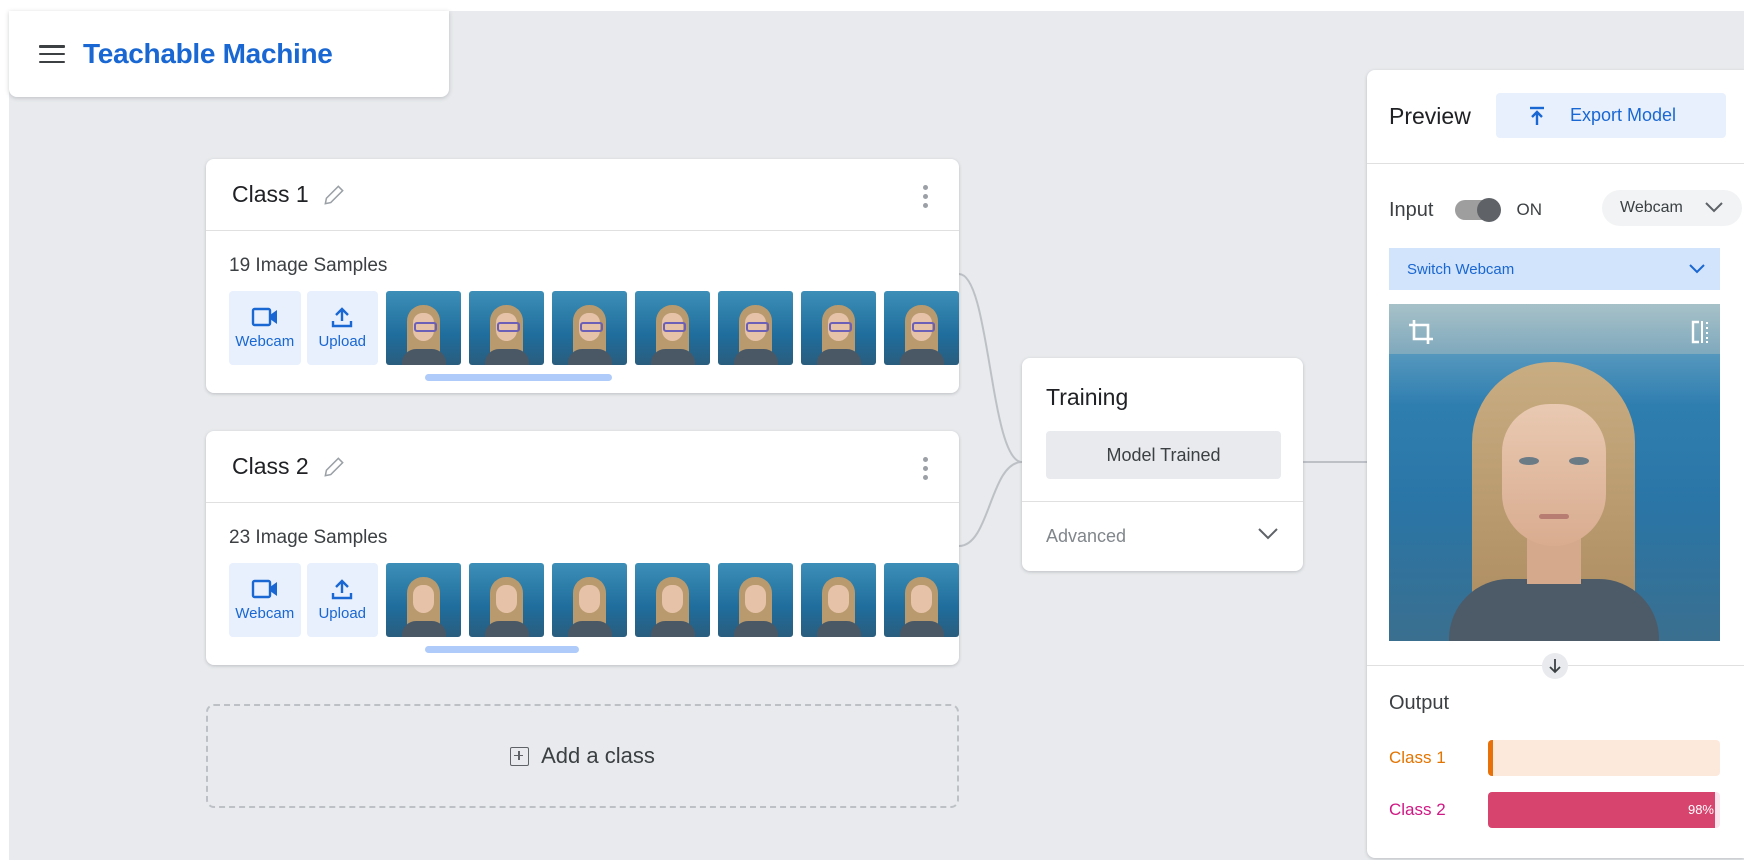 This screenshot has width=1744, height=860. I want to click on output-class-name: Class 2, so click(1417, 809).